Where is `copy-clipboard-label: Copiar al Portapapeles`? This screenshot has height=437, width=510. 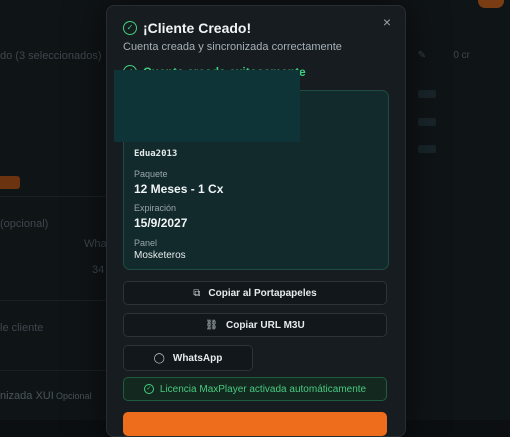 copy-clipboard-label: Copiar al Portapapeles is located at coordinates (262, 293).